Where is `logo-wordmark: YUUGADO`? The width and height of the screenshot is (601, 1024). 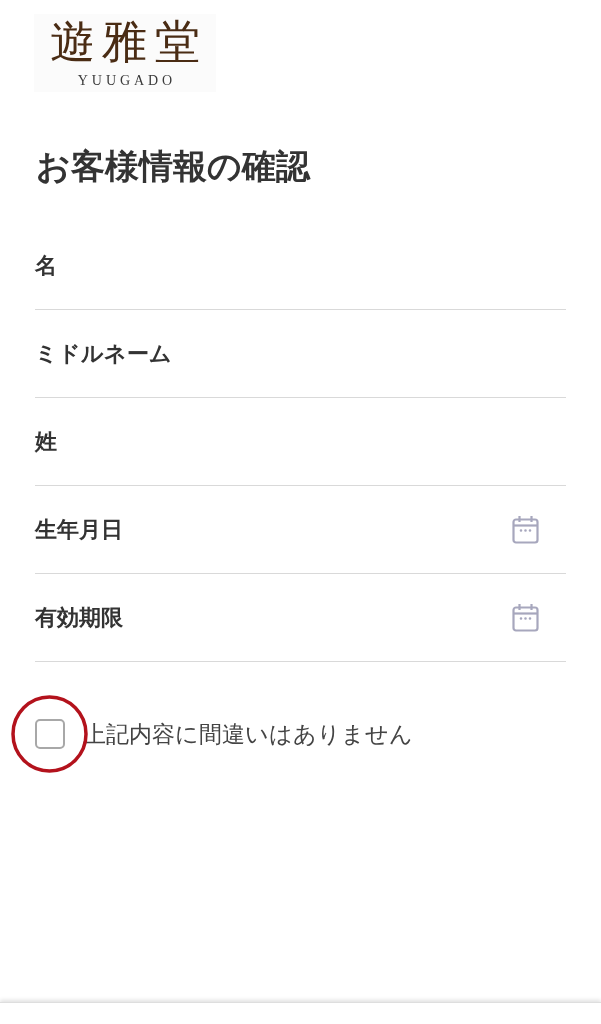
logo-wordmark: YUUGADO is located at coordinates (126, 81).